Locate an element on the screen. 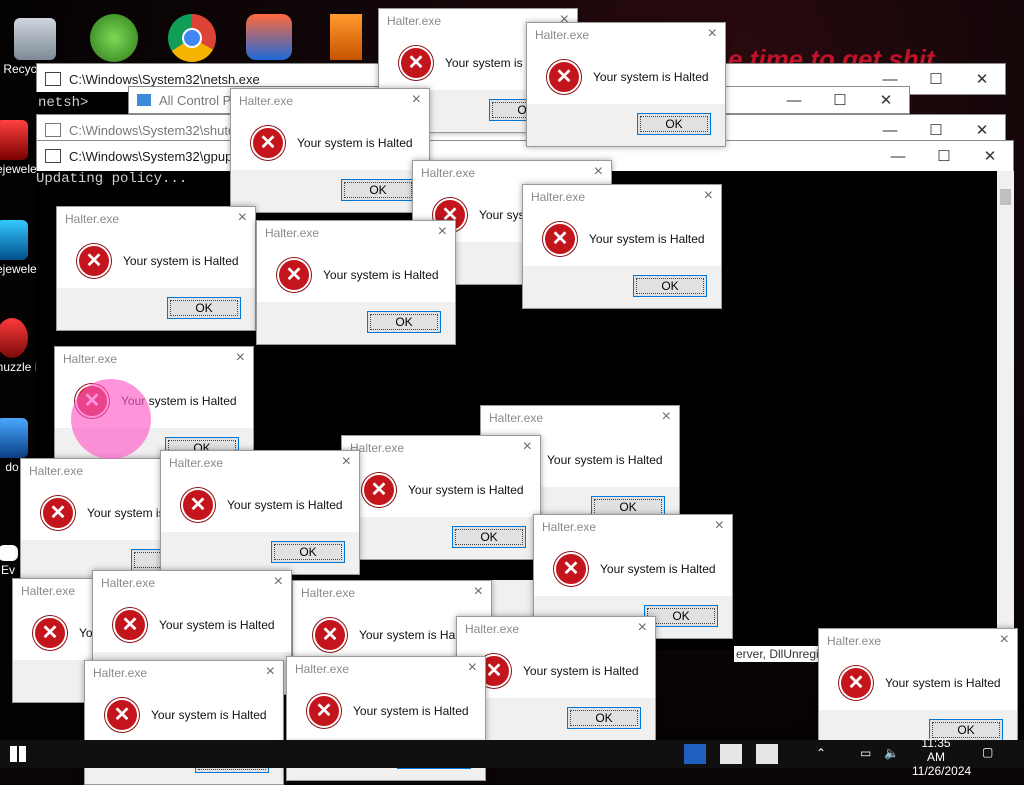  clock: 11:35 AM 11/26/2024 is located at coordinates (941, 757).